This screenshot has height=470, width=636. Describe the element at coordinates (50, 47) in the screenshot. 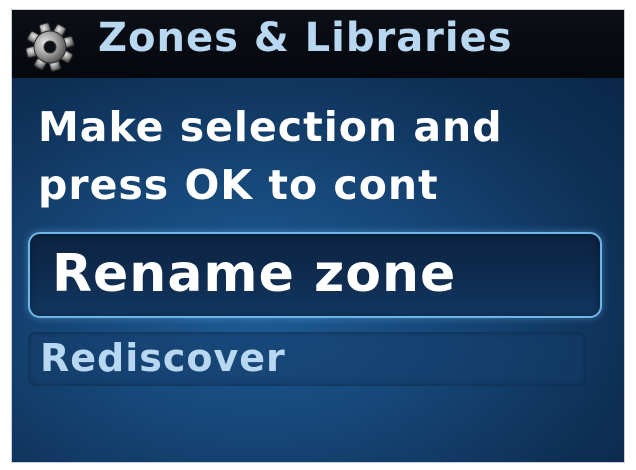

I see `gear-icon` at that location.